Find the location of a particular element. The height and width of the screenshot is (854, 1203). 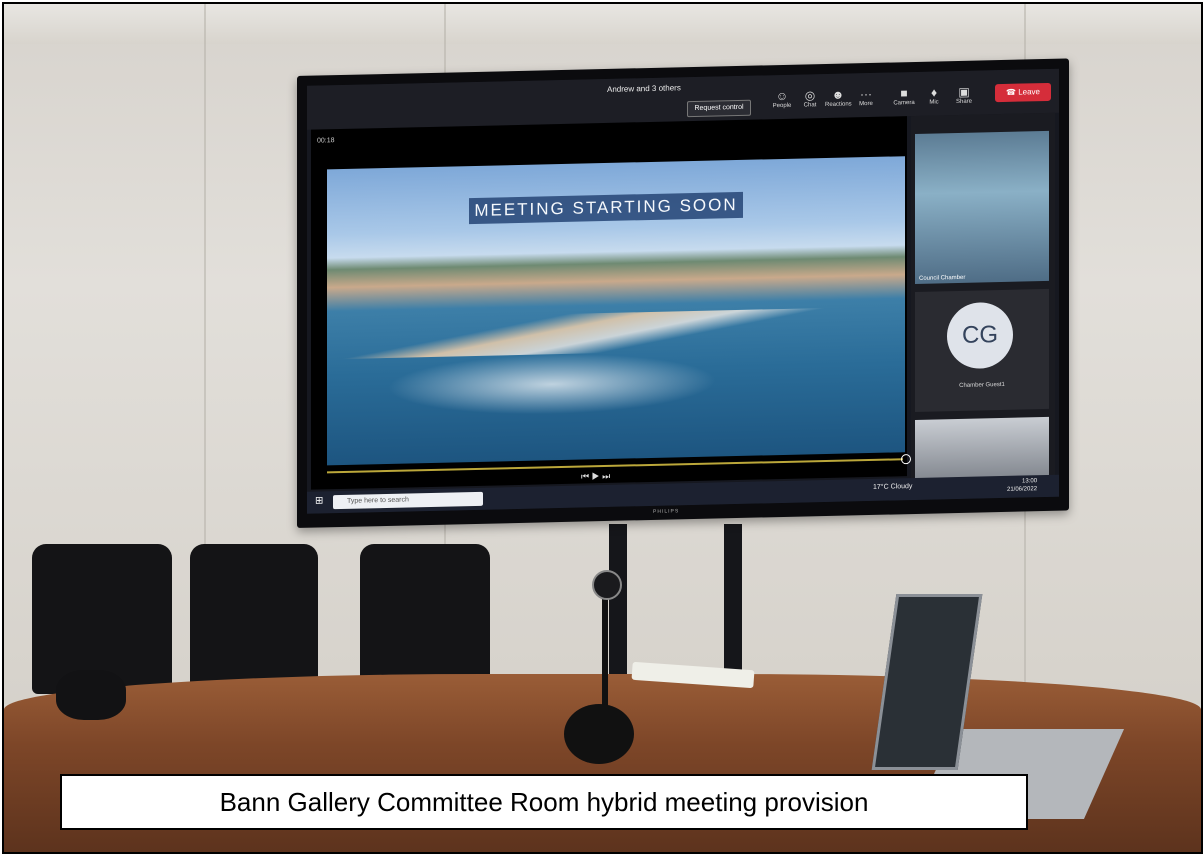

phone-icon: ☎ is located at coordinates (1012, 92).